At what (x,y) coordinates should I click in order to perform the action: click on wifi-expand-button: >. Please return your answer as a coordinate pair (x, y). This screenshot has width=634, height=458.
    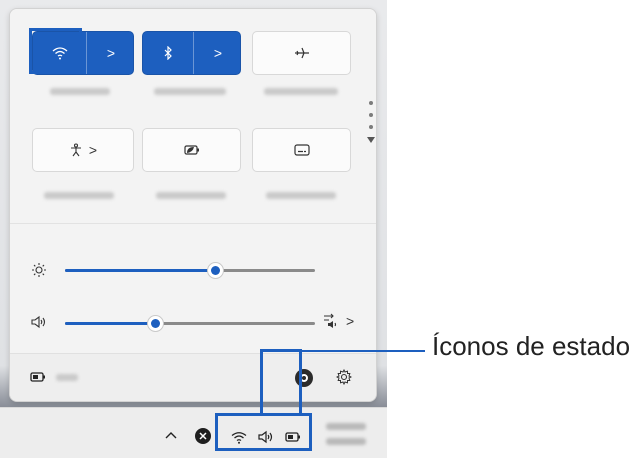
    Looking at the image, I should click on (111, 53).